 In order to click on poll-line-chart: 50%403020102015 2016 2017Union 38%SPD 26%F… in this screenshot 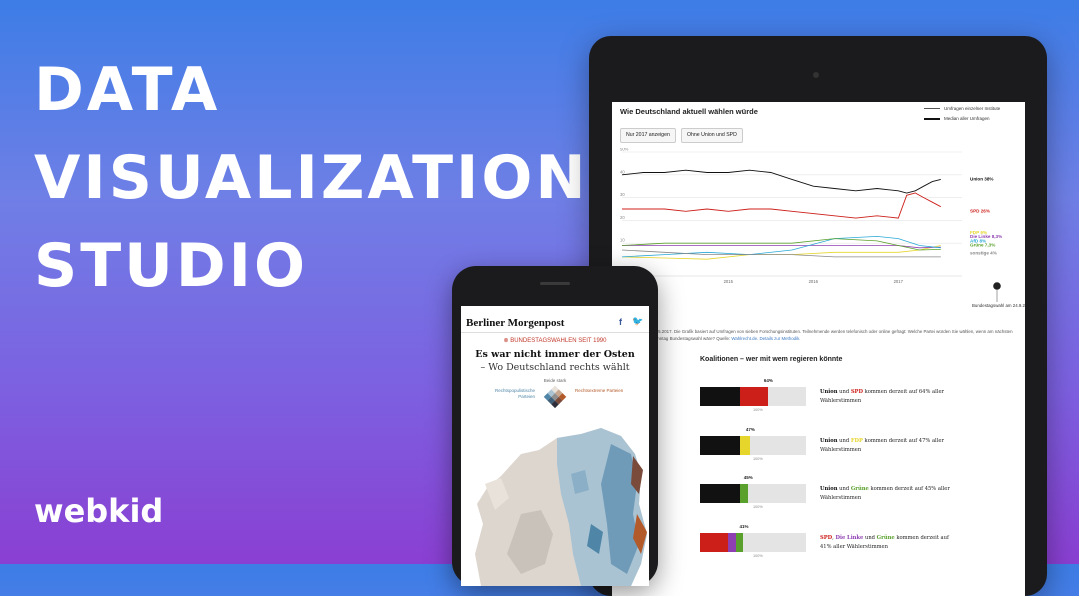, I will do `click(822, 228)`.